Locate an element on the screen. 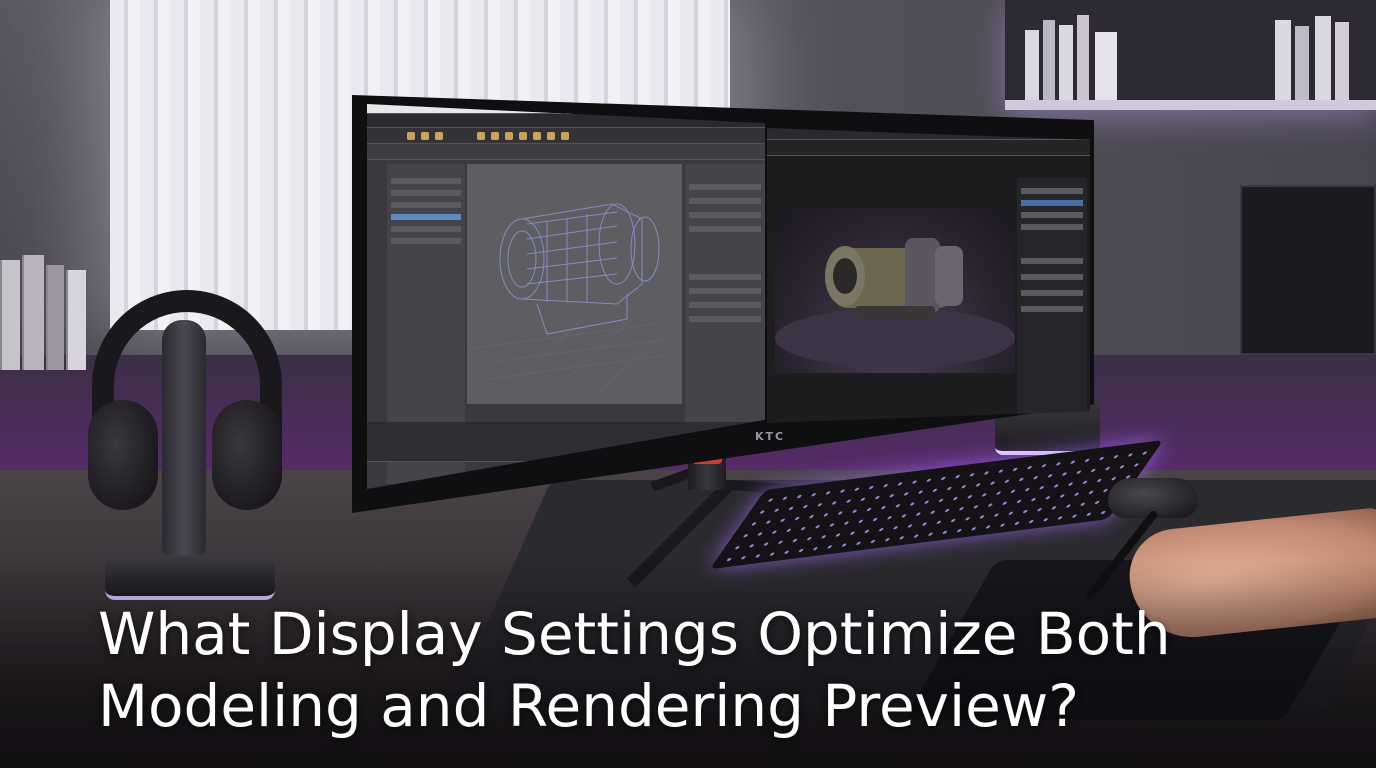  bookshelf is located at coordinates (1190, 55).